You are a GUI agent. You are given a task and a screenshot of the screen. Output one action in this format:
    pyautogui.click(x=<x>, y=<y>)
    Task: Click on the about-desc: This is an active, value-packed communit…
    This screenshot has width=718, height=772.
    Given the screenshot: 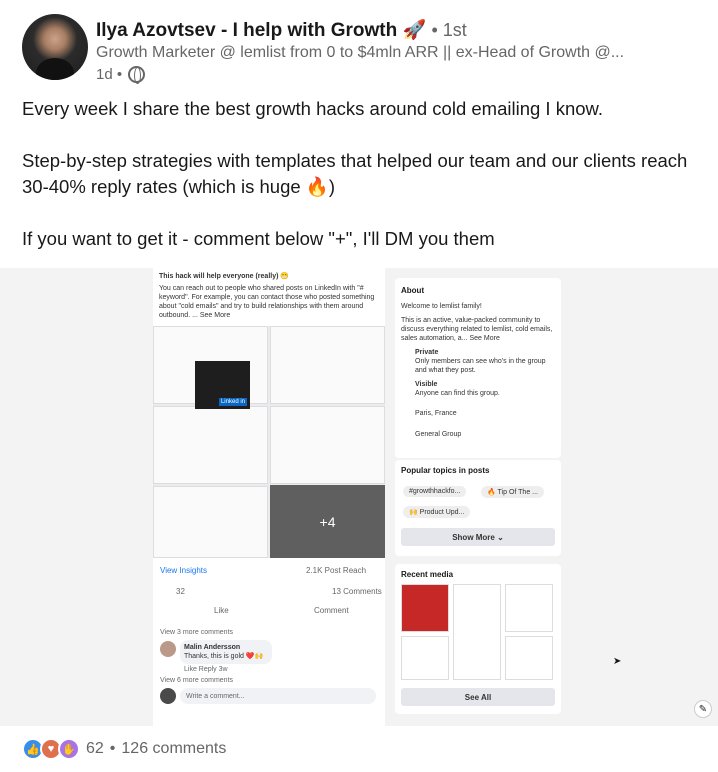 What is the action you would take?
    pyautogui.click(x=477, y=329)
    